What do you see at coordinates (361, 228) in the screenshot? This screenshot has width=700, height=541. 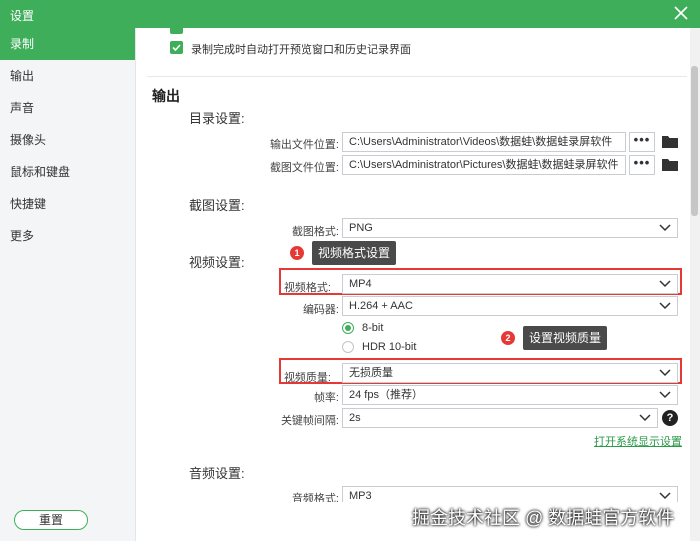 I see `screenshot-format-value: PNG` at bounding box center [361, 228].